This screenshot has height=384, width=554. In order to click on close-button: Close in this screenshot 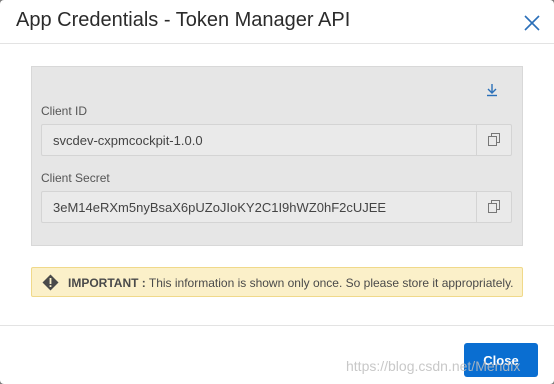, I will do `click(501, 360)`.